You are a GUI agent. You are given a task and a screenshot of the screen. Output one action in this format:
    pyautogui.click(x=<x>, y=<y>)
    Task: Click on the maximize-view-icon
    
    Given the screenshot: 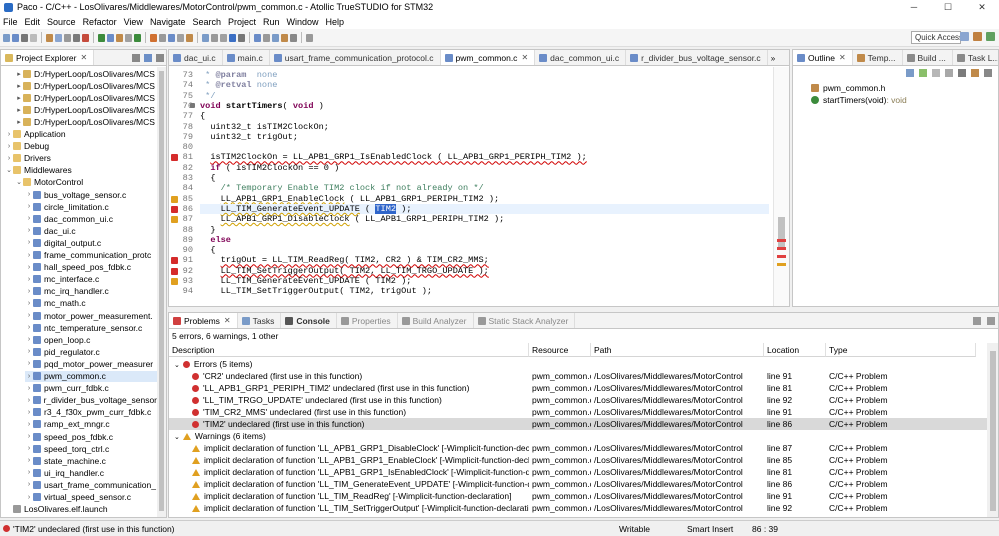 What is the action you would take?
    pyautogui.click(x=991, y=321)
    